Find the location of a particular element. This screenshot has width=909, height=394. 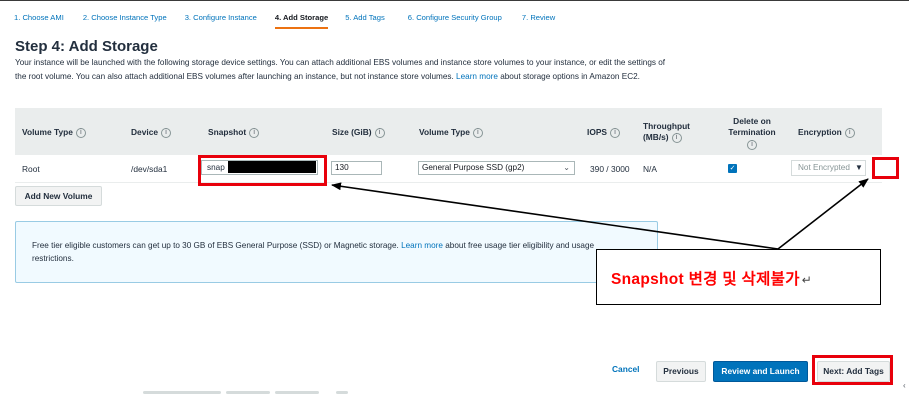

volume-type-select-value: General Purpose SSD (gp2) is located at coordinates (473, 167).